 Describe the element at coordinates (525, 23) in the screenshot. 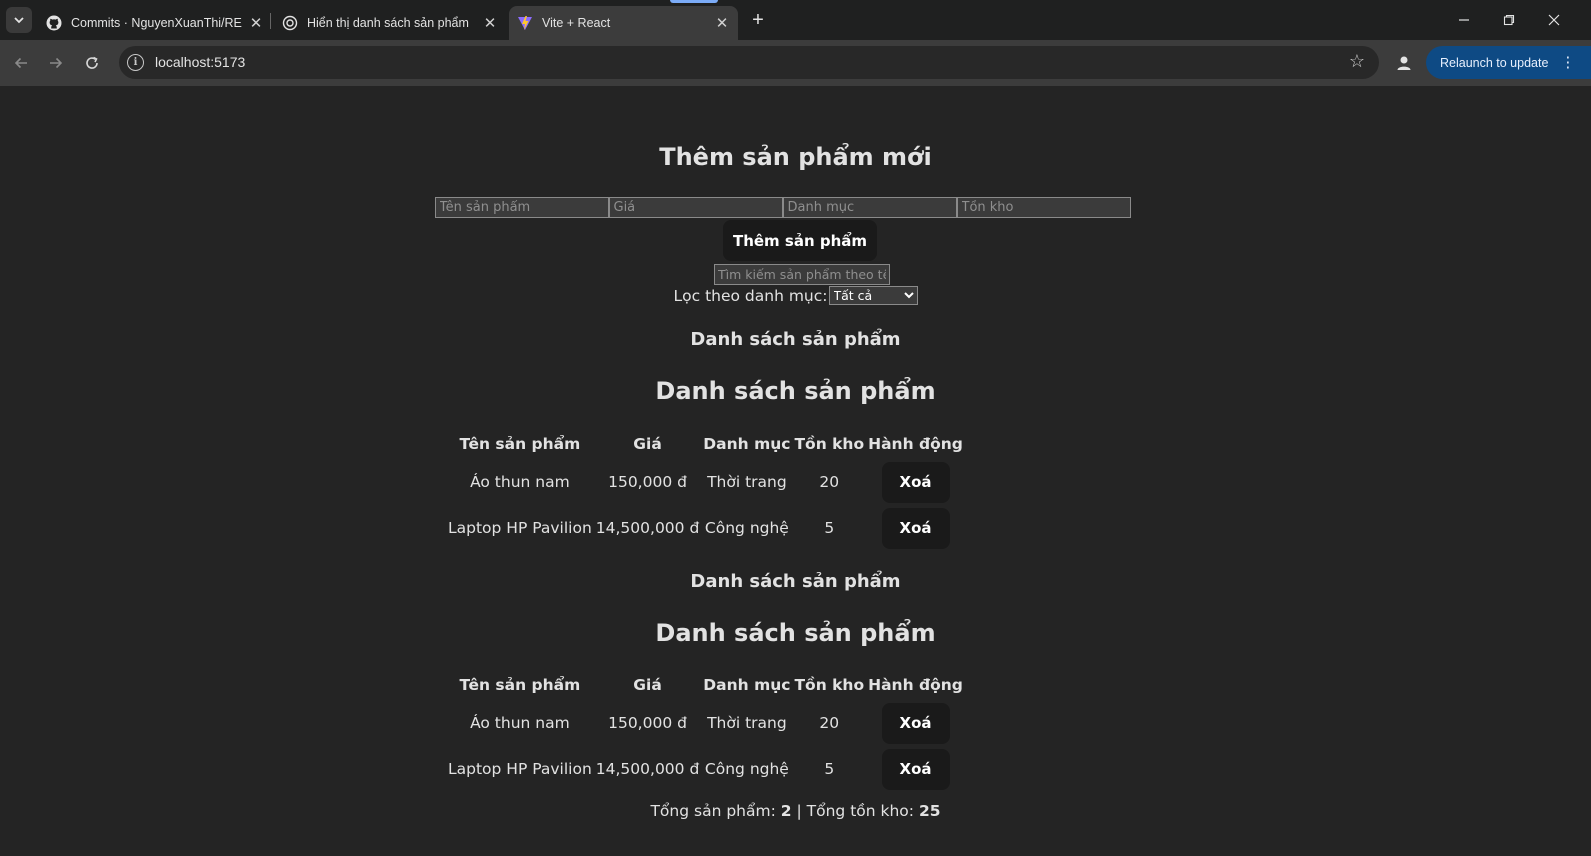

I see `vite-icon` at that location.